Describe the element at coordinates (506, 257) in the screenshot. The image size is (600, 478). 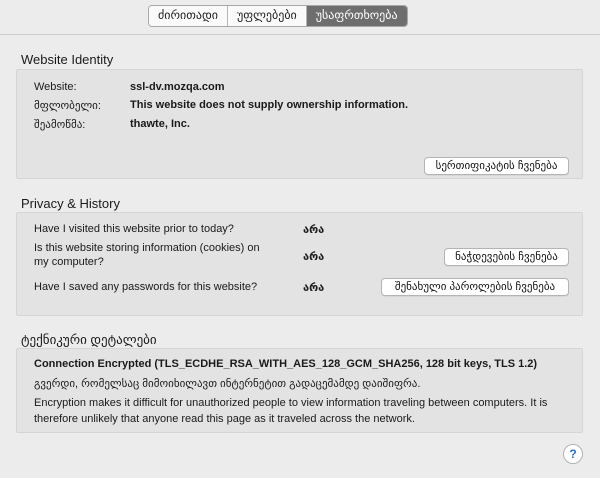
I see `view-cookies-button: ნაჭდევების ჩვენება` at that location.